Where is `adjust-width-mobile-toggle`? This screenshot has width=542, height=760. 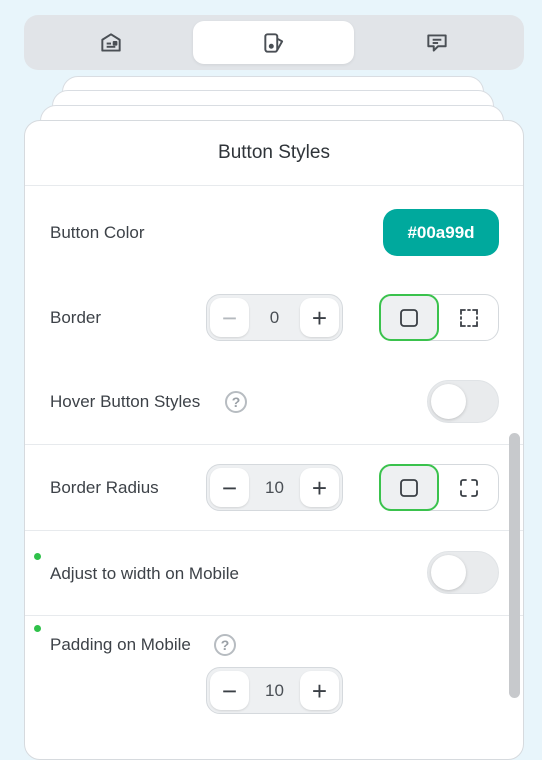 adjust-width-mobile-toggle is located at coordinates (463, 572).